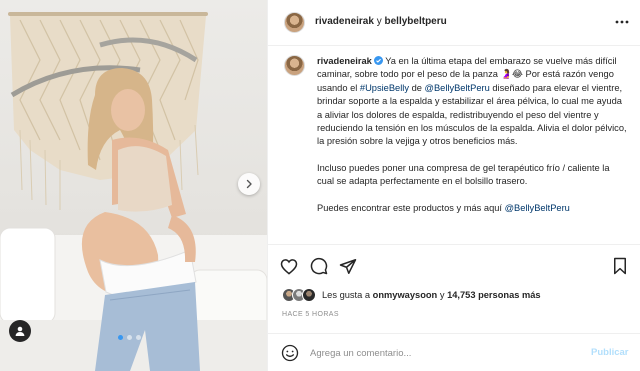  I want to click on save-button, so click(620, 266).